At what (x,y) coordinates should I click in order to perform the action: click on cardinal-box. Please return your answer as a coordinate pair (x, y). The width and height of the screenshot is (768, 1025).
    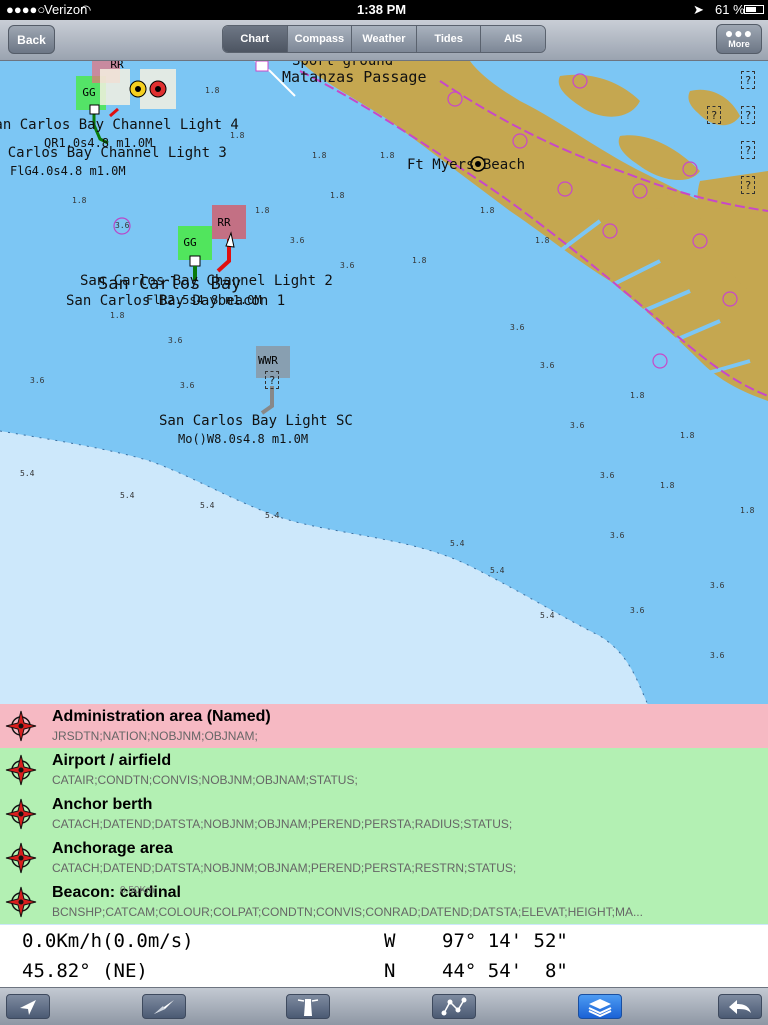
    Looking at the image, I should click on (115, 87).